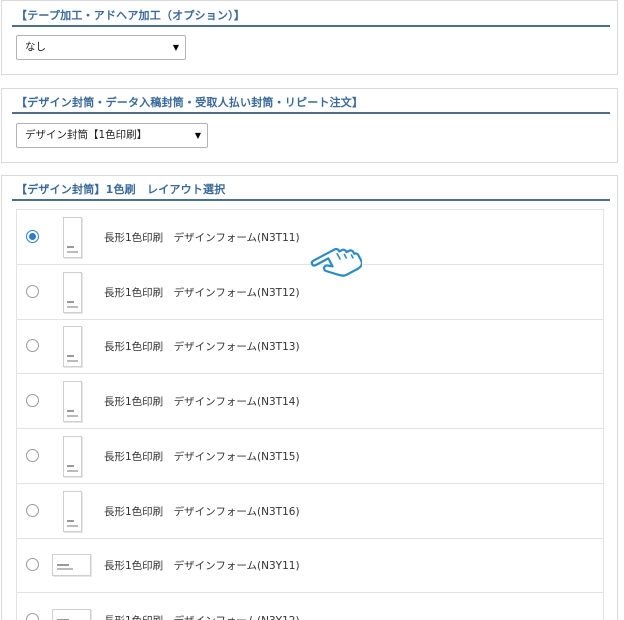  Describe the element at coordinates (311, 105) in the screenshot. I see `design-envelope-title: 【デザイン封筒・データ入稿封筒・受取人払い封筒・リピート注文】` at that location.